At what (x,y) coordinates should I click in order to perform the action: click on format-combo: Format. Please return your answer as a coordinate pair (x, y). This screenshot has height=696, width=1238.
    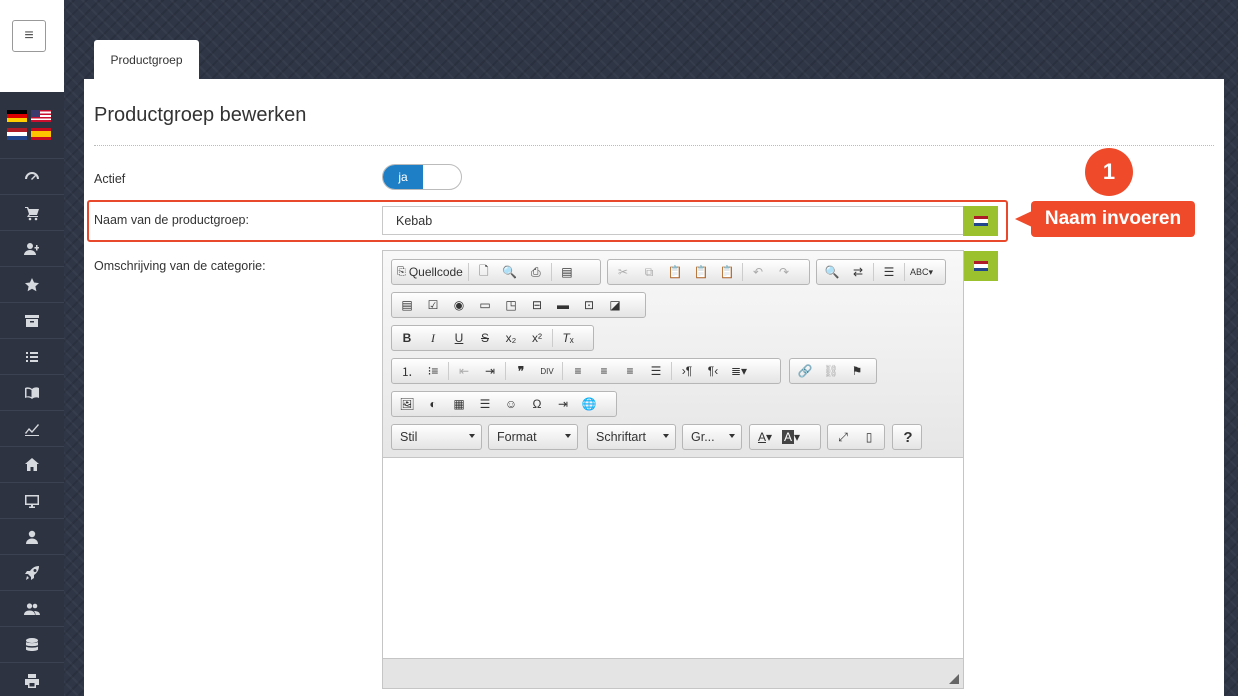
    Looking at the image, I should click on (533, 437).